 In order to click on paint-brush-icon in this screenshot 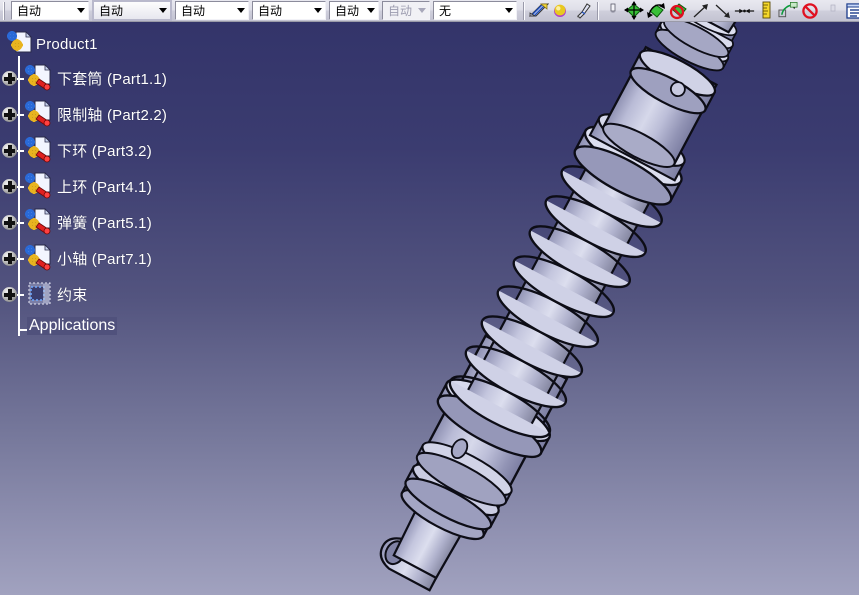, I will do `click(582, 11)`.